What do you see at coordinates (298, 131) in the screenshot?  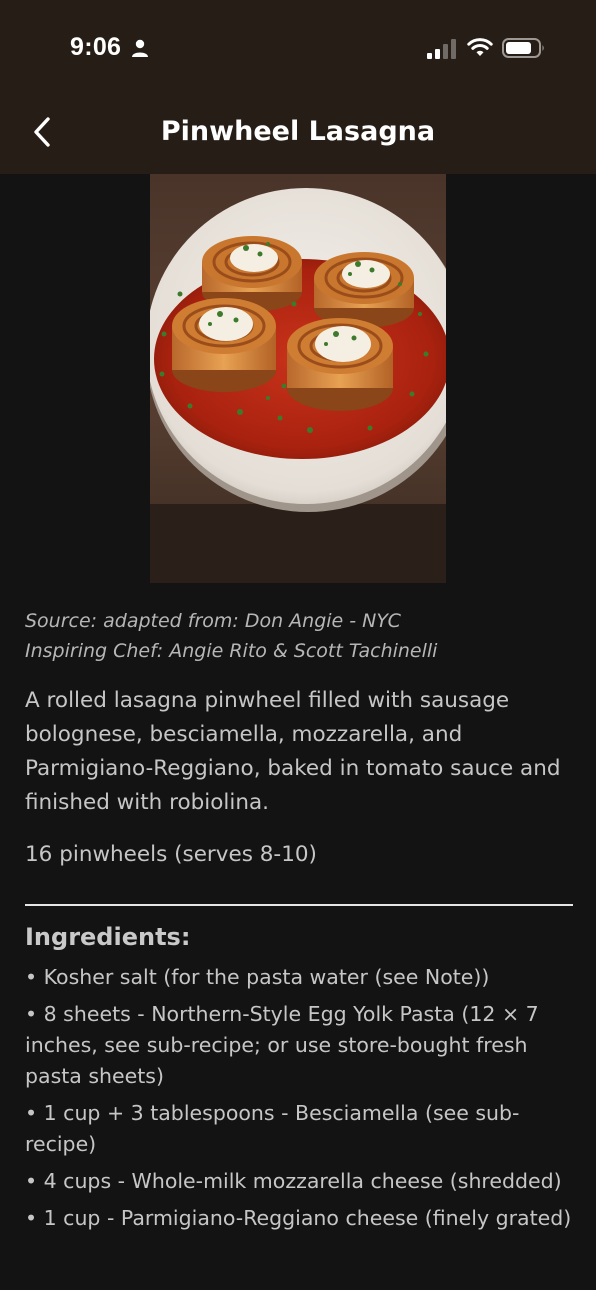 I see `page-title: Pinwheel Lasagna` at bounding box center [298, 131].